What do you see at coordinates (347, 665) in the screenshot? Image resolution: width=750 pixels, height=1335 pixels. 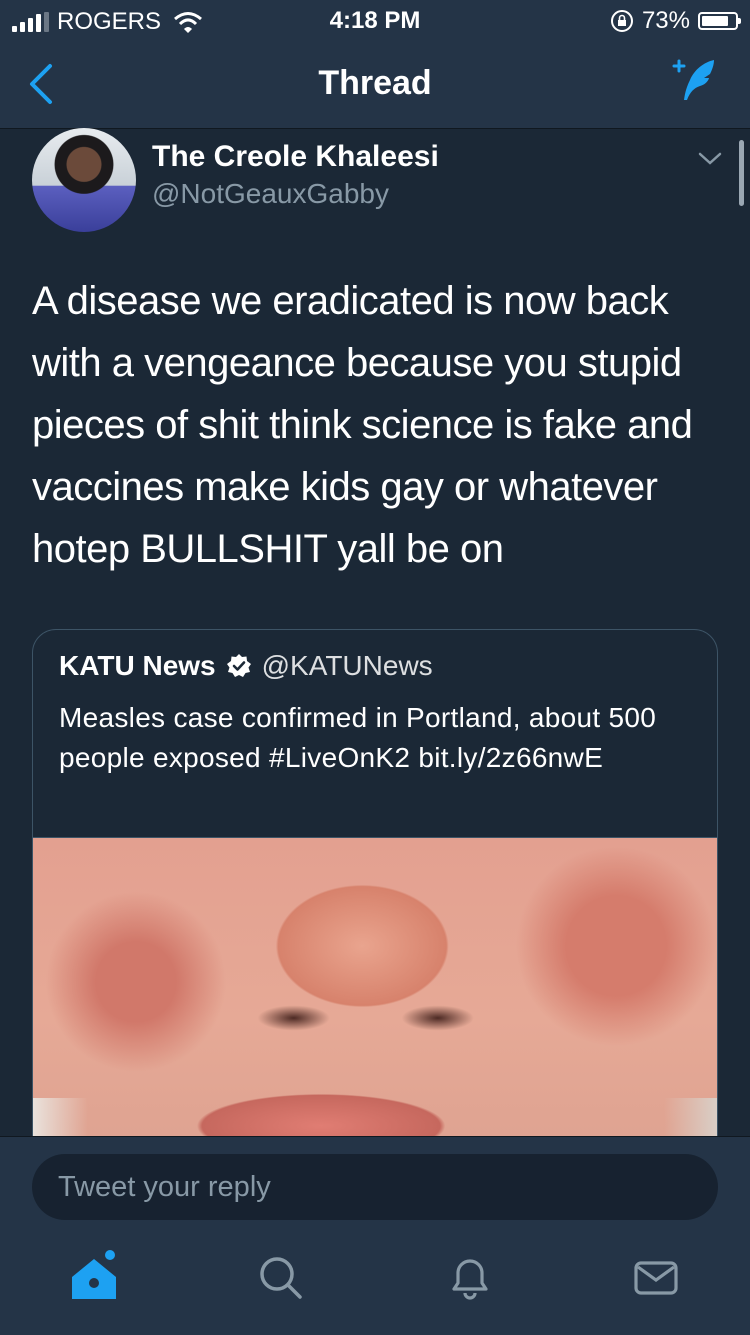 I see `quoted-author-handle: @KATUNews` at bounding box center [347, 665].